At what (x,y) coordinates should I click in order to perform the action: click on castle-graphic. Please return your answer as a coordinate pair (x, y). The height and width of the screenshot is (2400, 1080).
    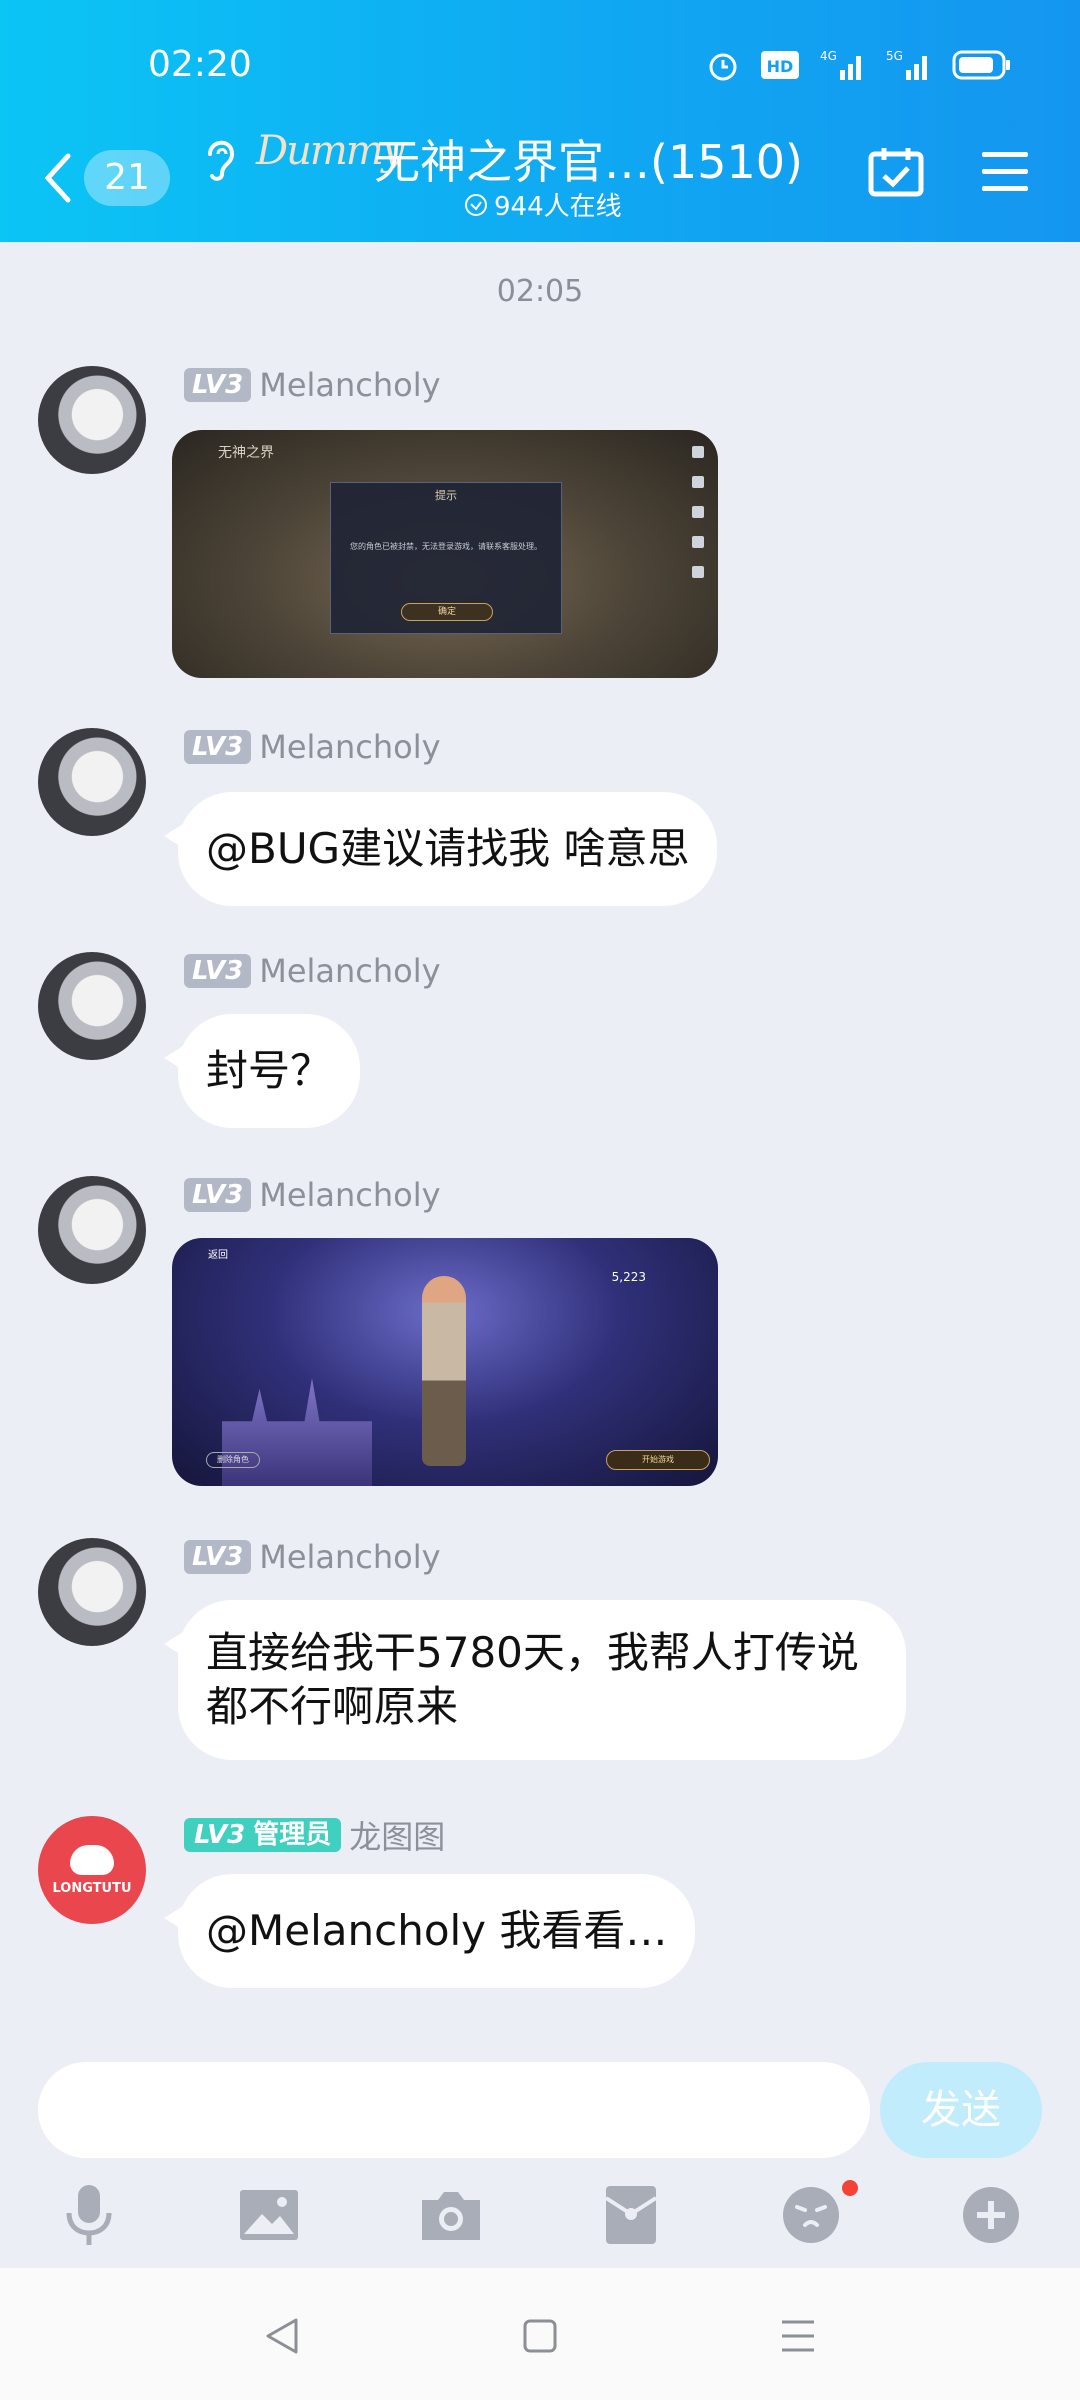
    Looking at the image, I should click on (297, 1432).